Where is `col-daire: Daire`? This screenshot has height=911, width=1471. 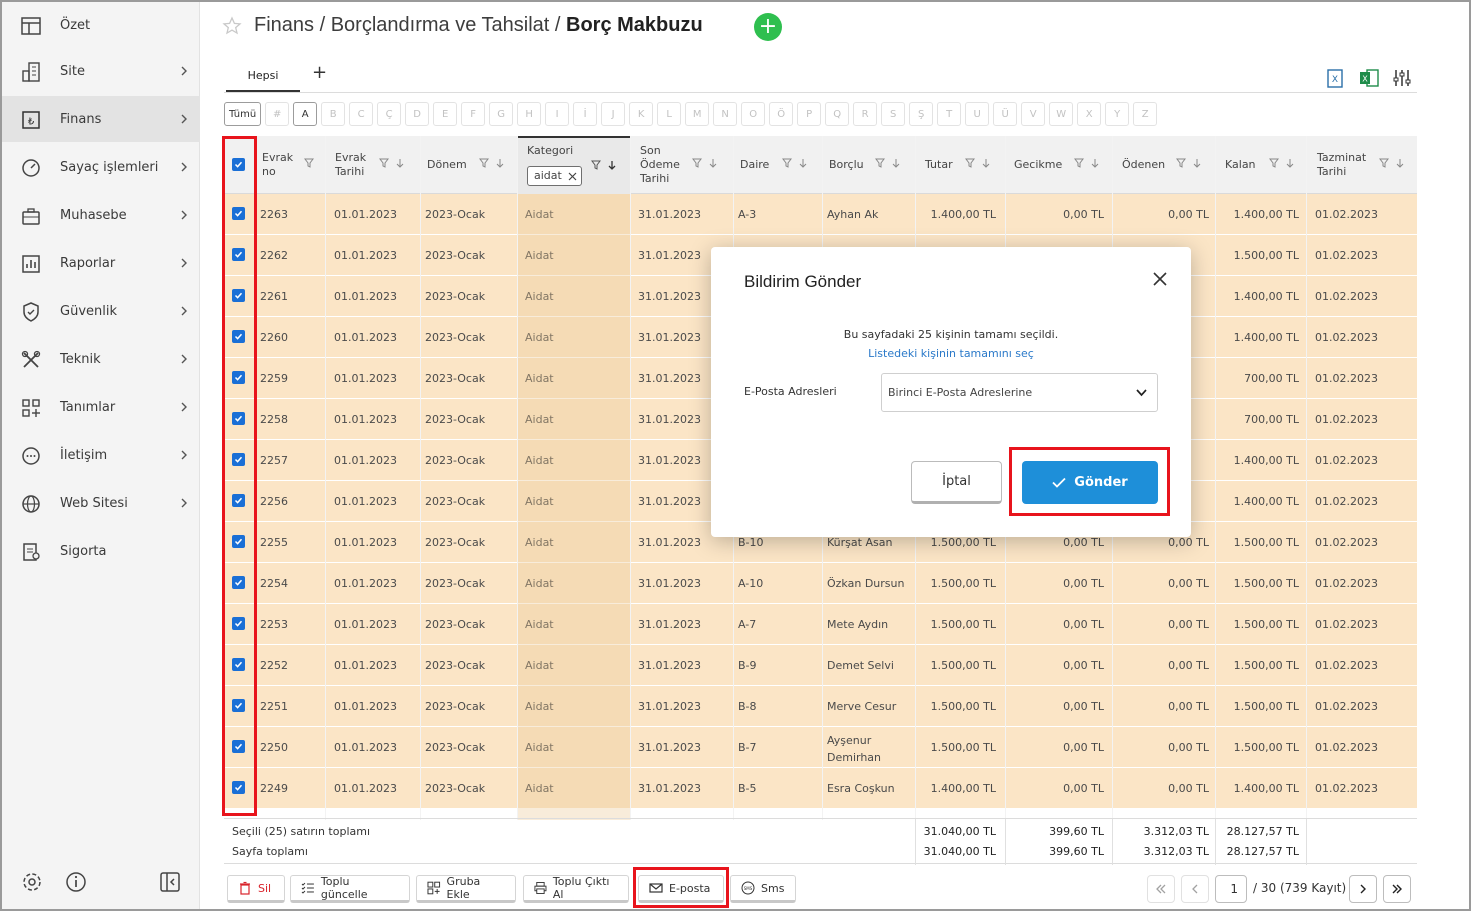 col-daire: Daire is located at coordinates (780, 165).